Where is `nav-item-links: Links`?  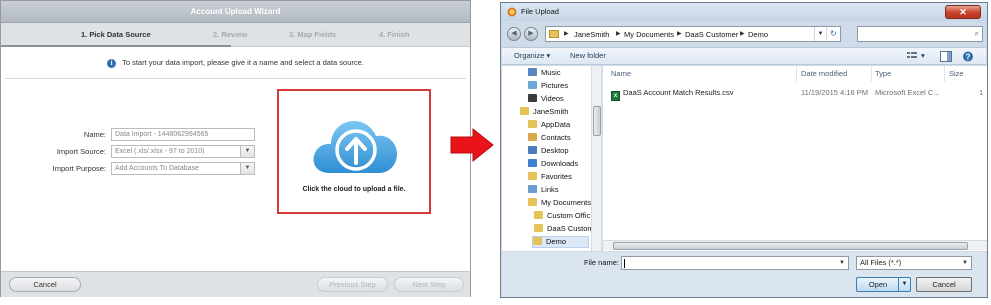
nav-item-links: Links is located at coordinates (543, 191).